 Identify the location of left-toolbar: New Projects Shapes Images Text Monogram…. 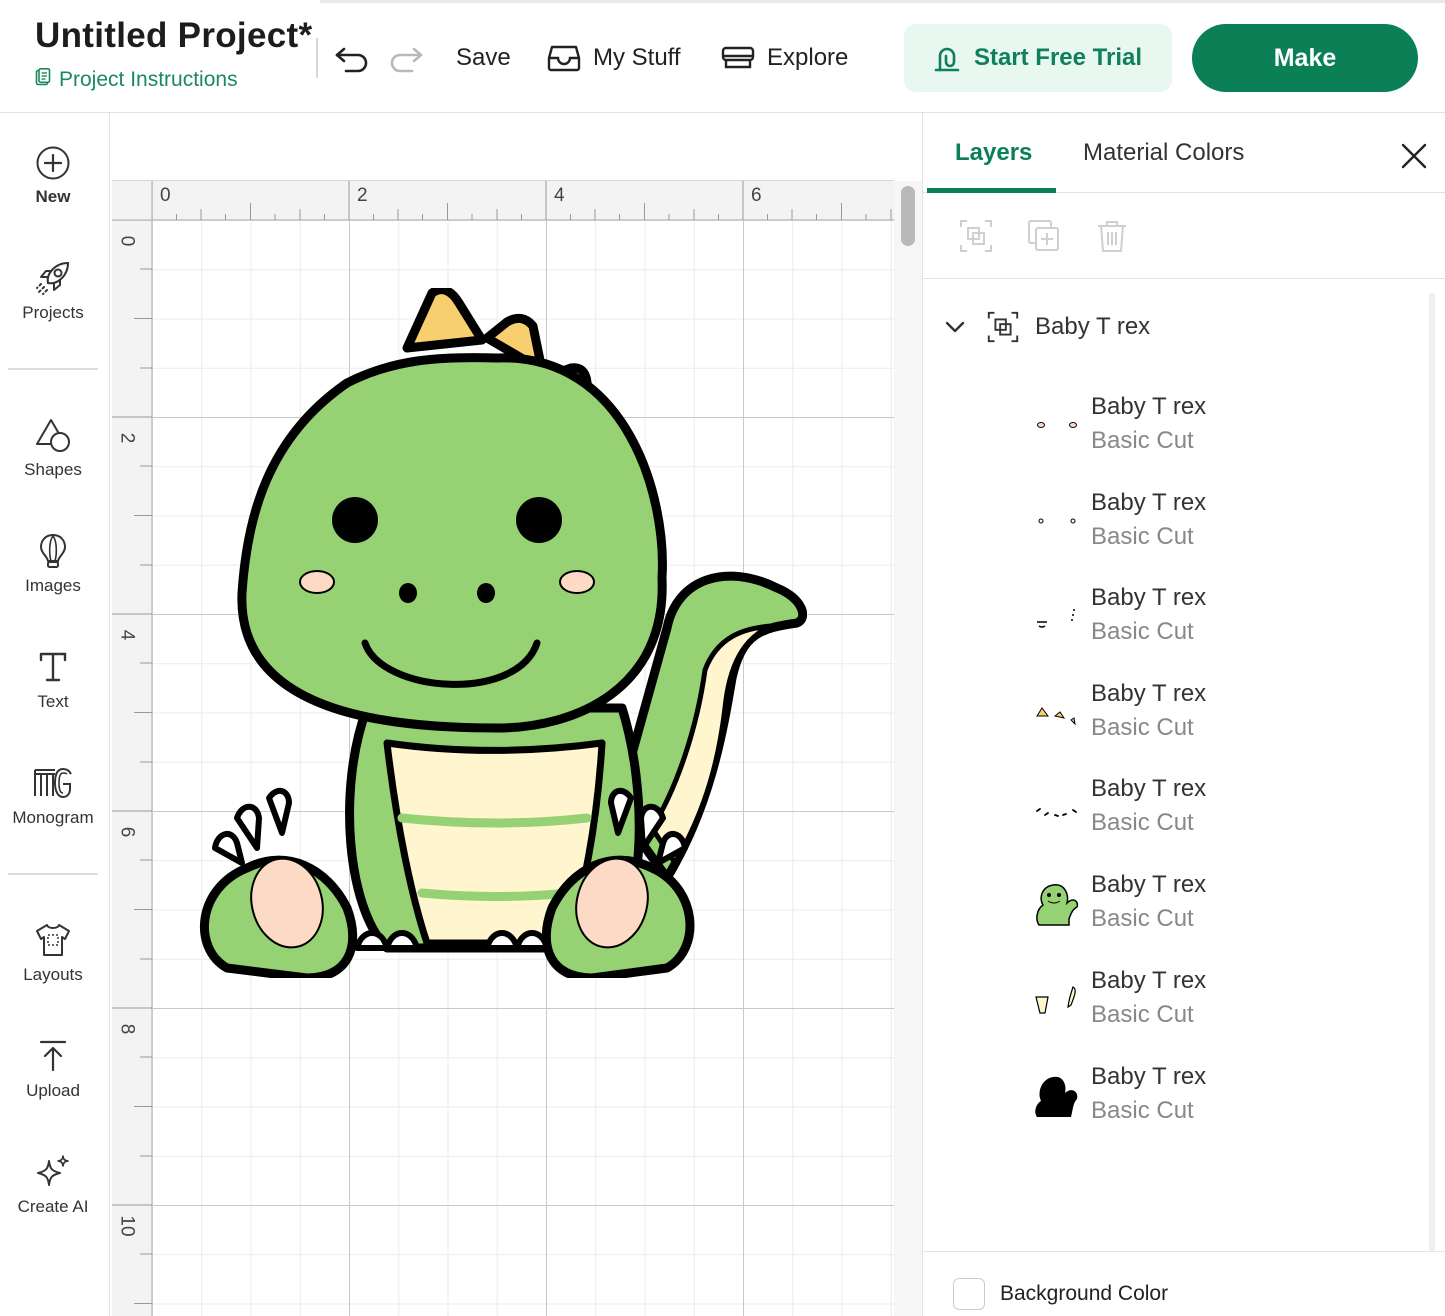
(55, 714).